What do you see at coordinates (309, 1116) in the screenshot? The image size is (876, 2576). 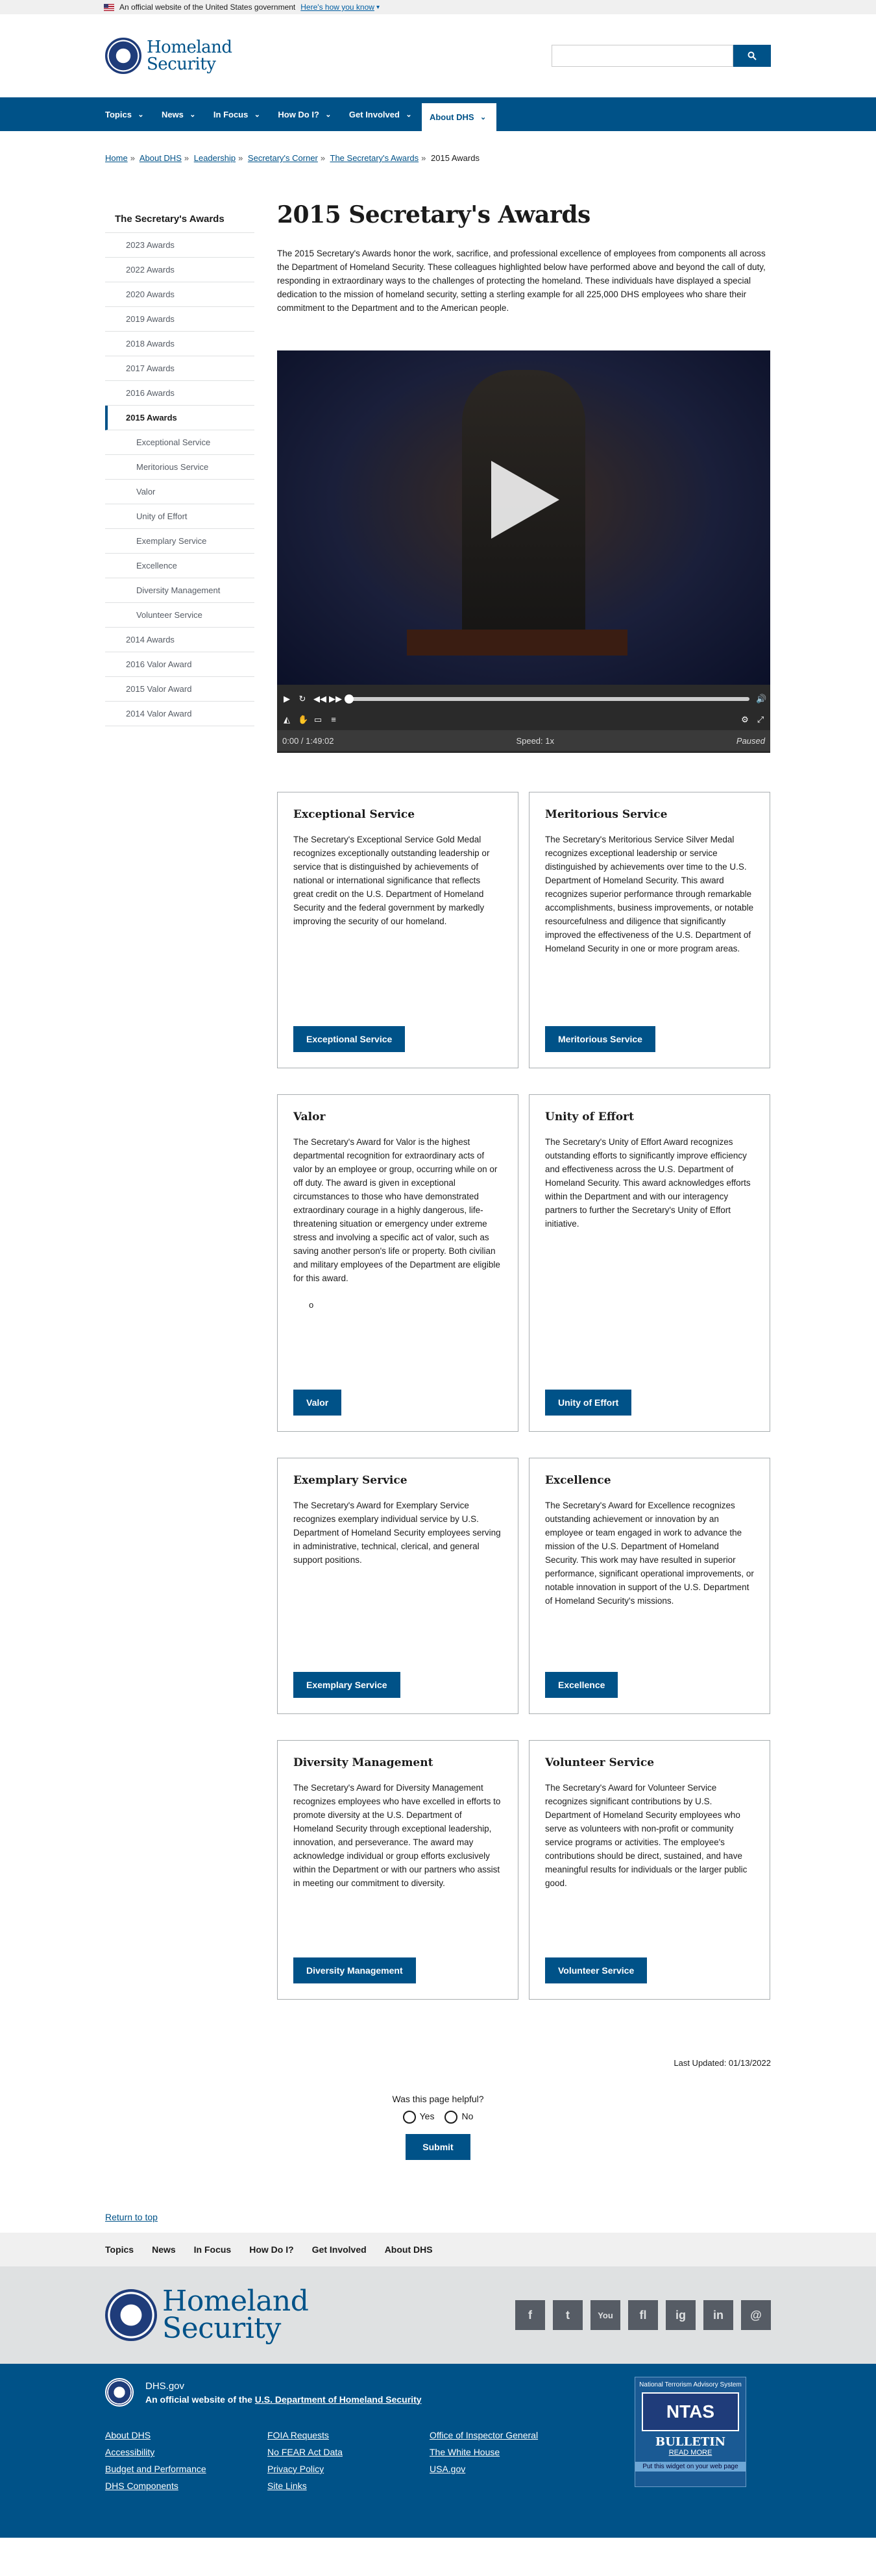 I see `card-title: Valor` at bounding box center [309, 1116].